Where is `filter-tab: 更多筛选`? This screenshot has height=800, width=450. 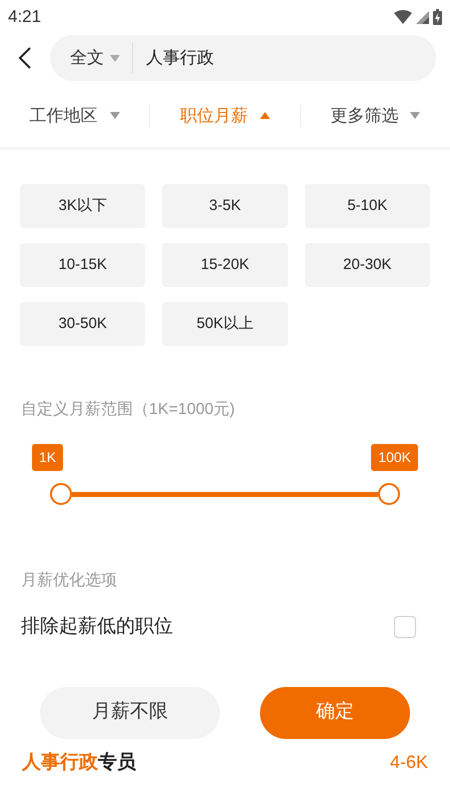 filter-tab: 更多筛选 is located at coordinates (375, 116).